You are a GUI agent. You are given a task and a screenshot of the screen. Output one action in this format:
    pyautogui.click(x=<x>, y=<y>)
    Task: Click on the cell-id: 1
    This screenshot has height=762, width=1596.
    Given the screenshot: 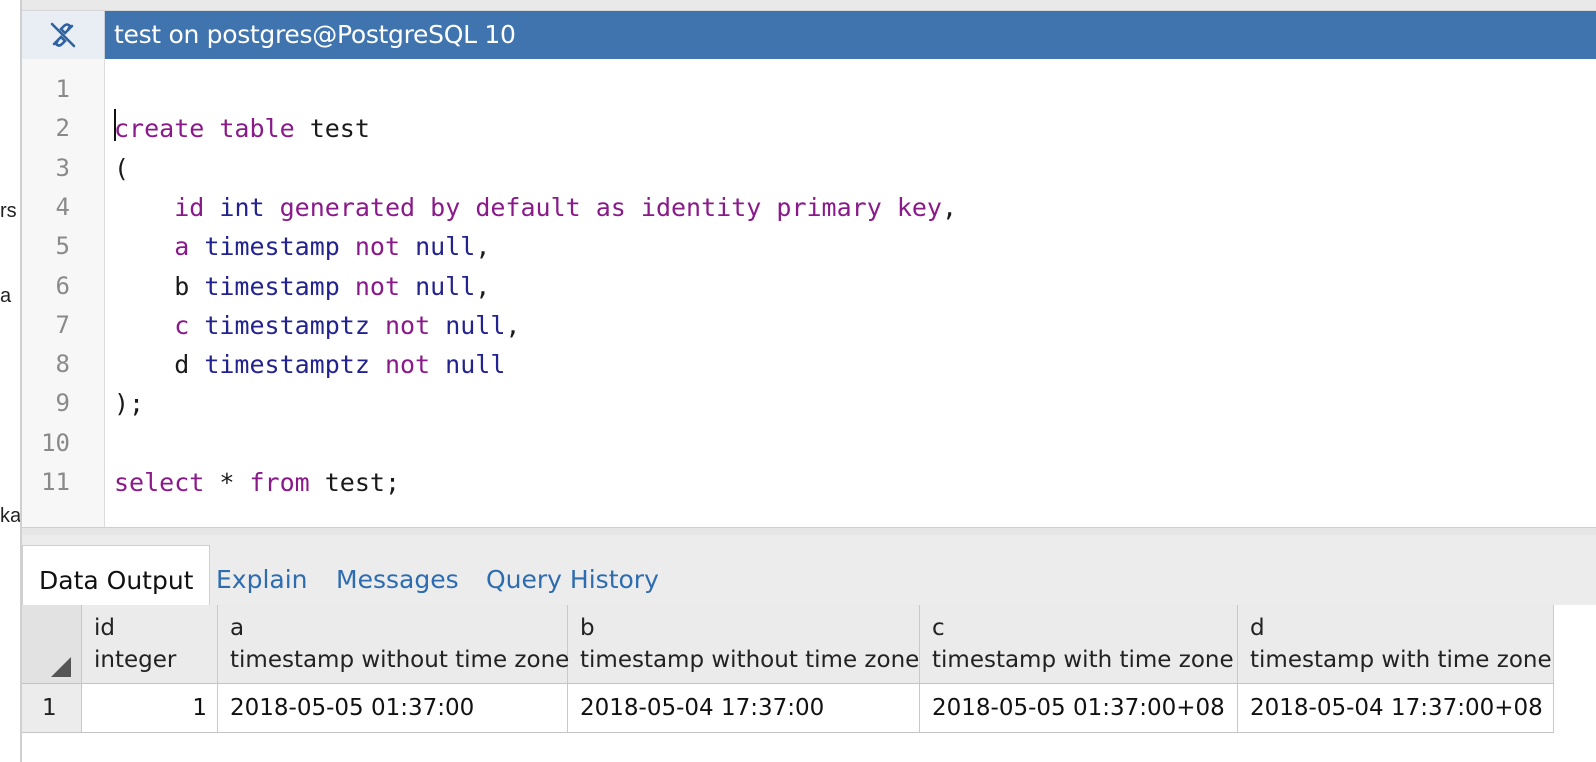 What is the action you would take?
    pyautogui.click(x=150, y=708)
    